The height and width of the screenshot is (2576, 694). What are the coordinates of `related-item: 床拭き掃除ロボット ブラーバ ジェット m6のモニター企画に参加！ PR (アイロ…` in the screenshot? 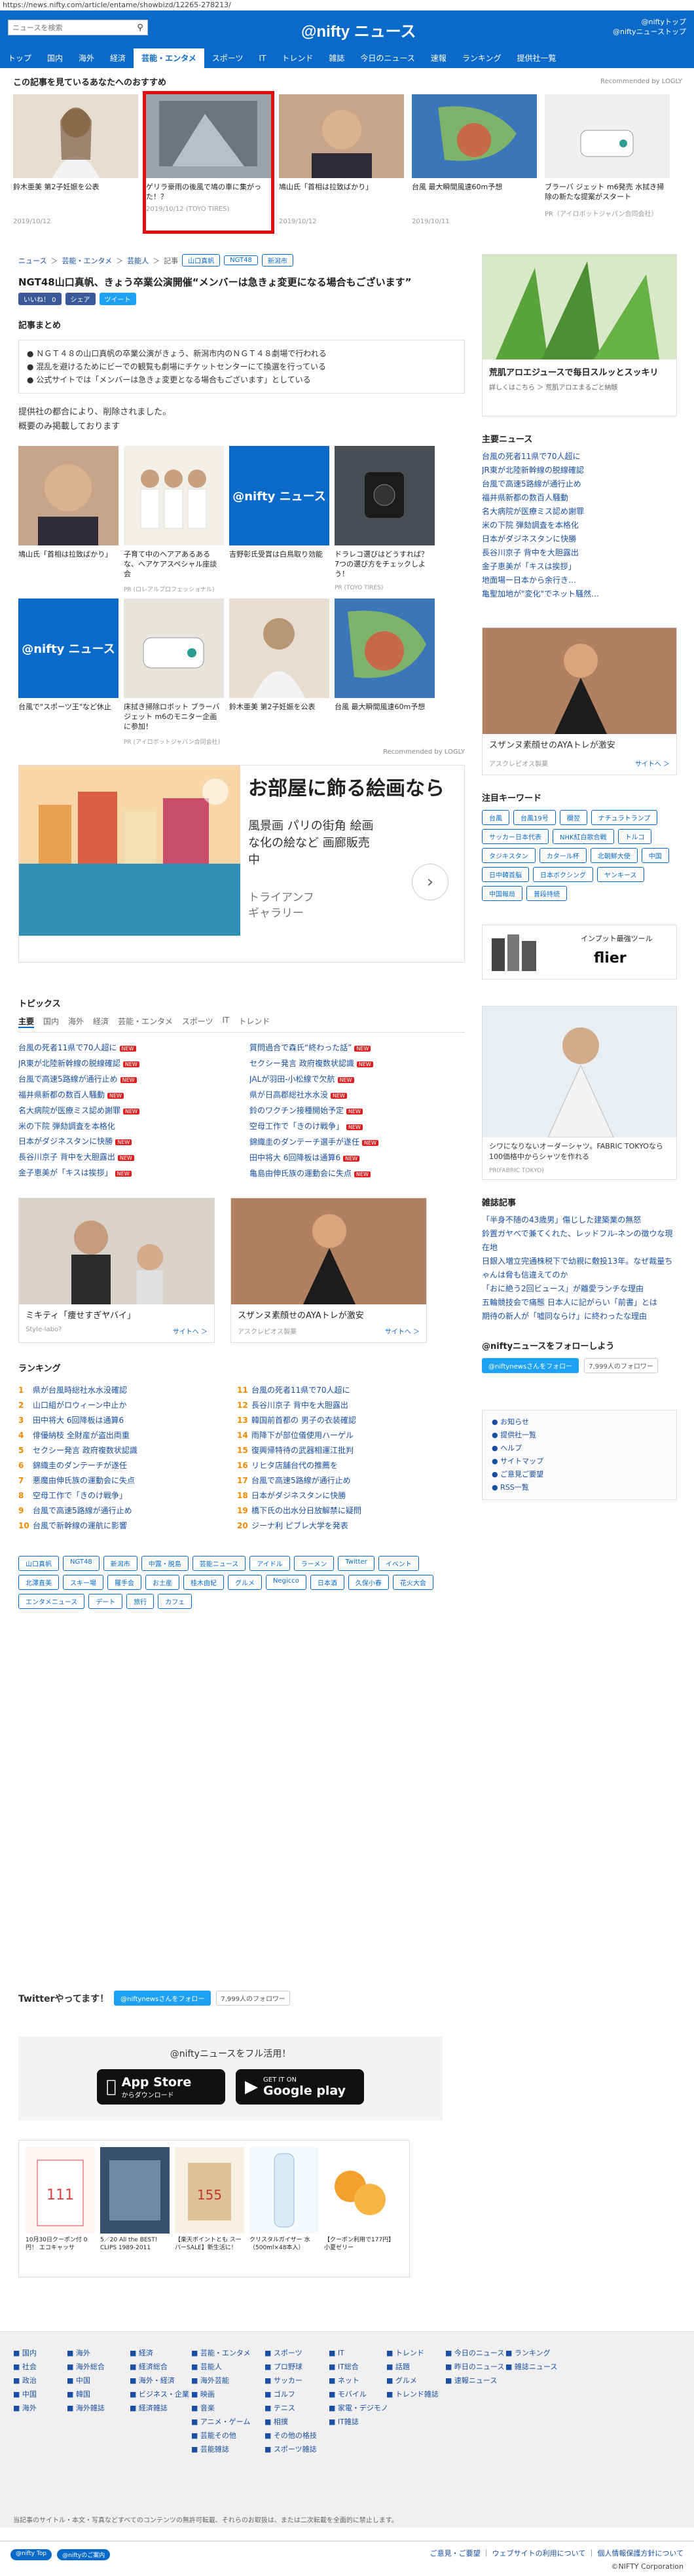 It's located at (174, 672).